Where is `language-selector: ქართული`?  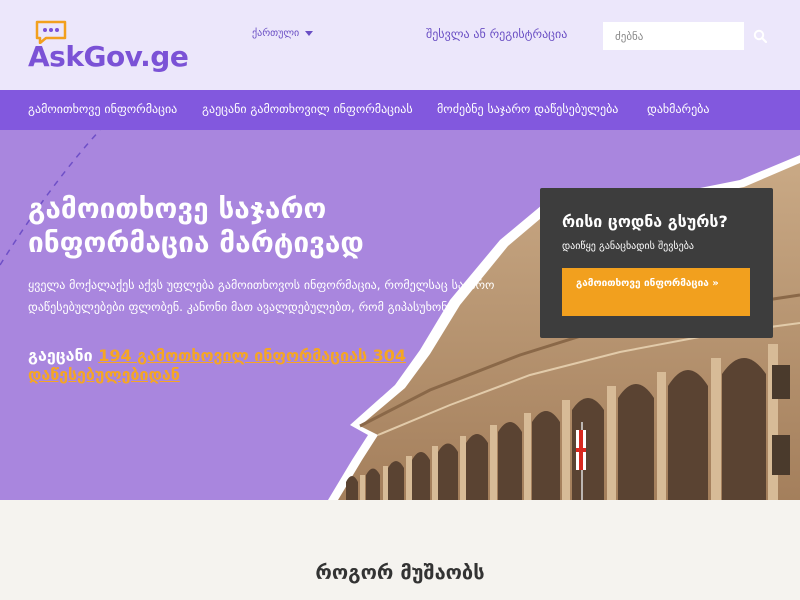
language-selector: ქართული is located at coordinates (283, 33).